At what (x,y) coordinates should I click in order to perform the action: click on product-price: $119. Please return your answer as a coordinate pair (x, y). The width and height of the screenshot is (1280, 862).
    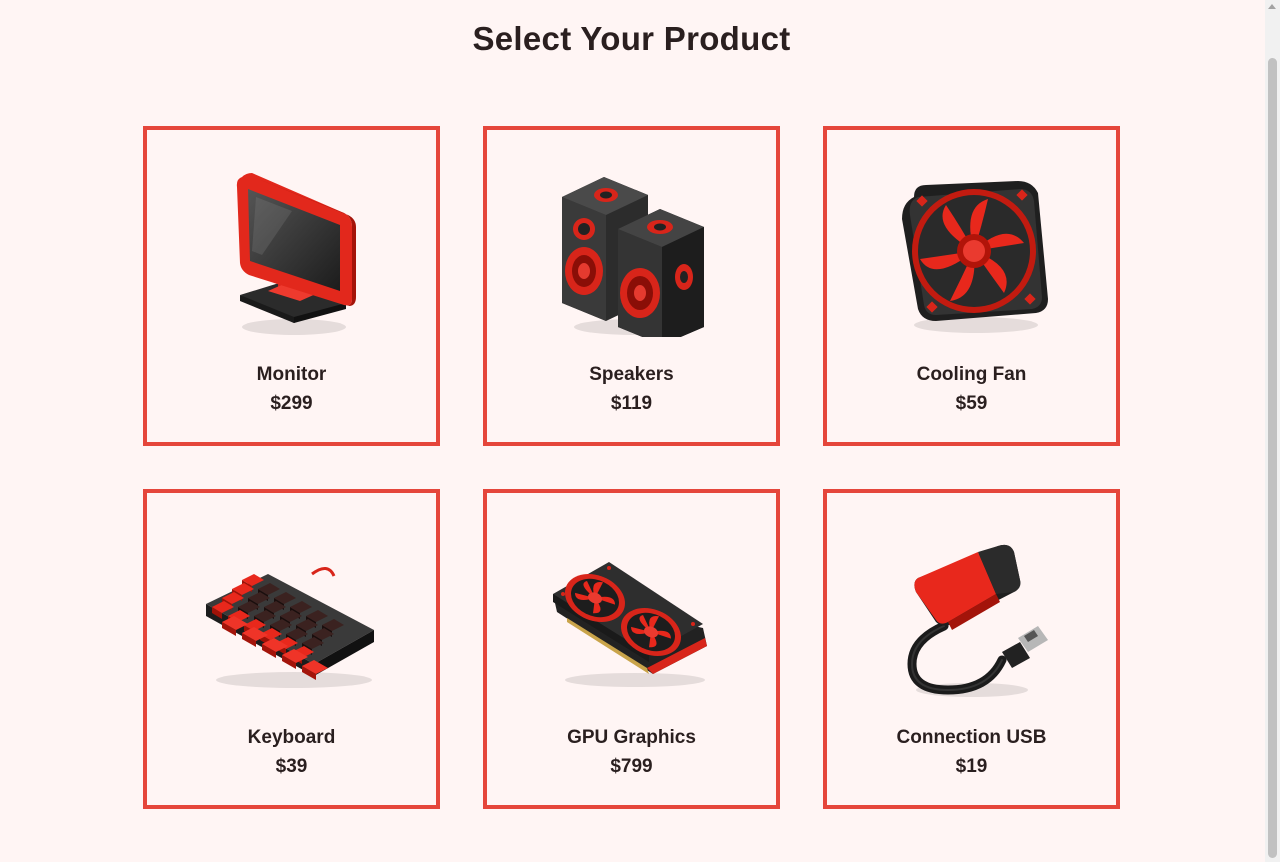
    Looking at the image, I should click on (631, 403).